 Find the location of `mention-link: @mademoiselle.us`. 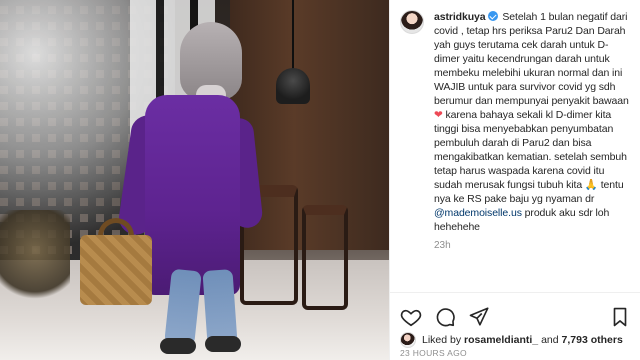

mention-link: @mademoiselle.us is located at coordinates (478, 213).